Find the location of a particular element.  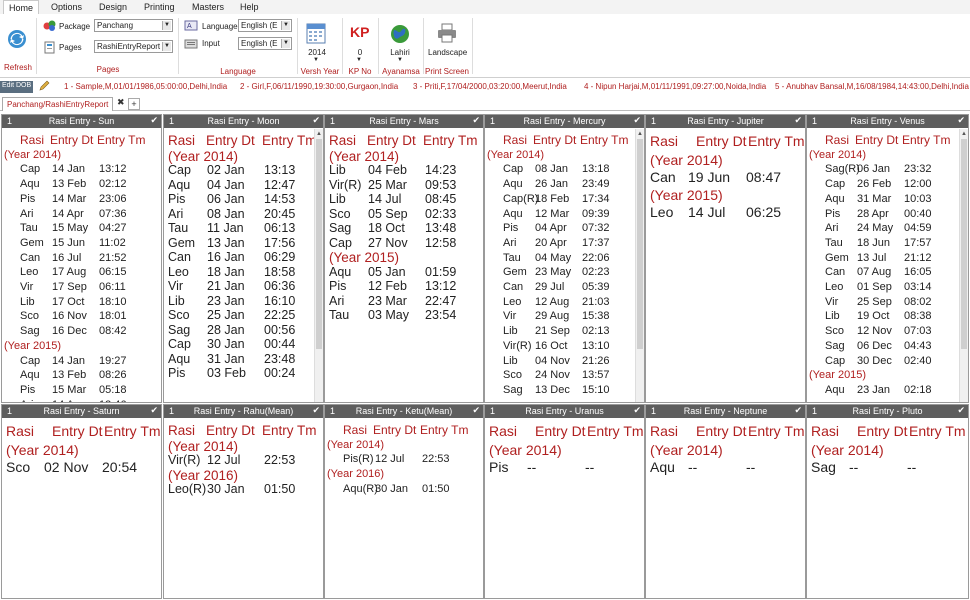

entry-rasi: Ari is located at coordinates (337, 300).